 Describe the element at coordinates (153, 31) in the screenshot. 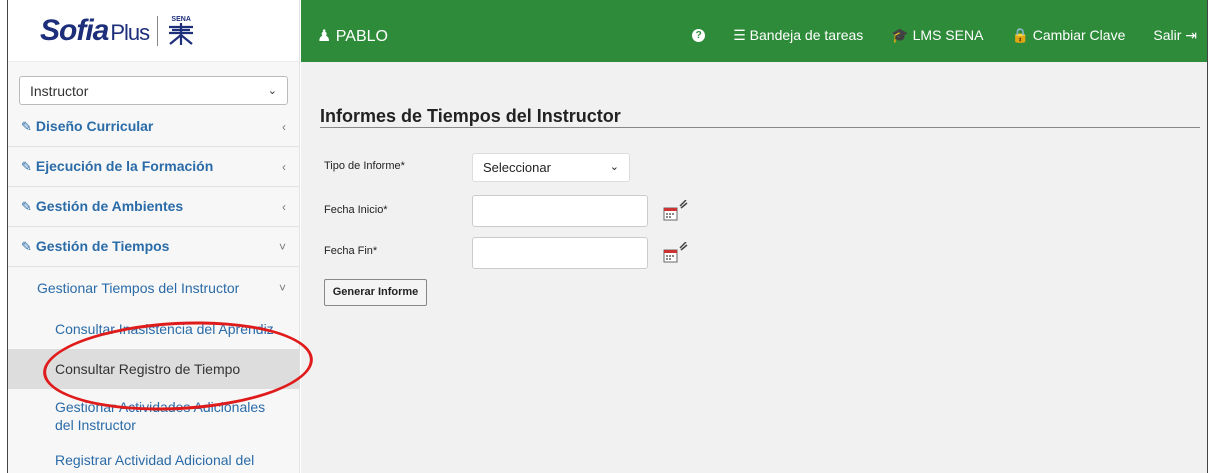

I see `logo: SofiaPlus SENA` at that location.